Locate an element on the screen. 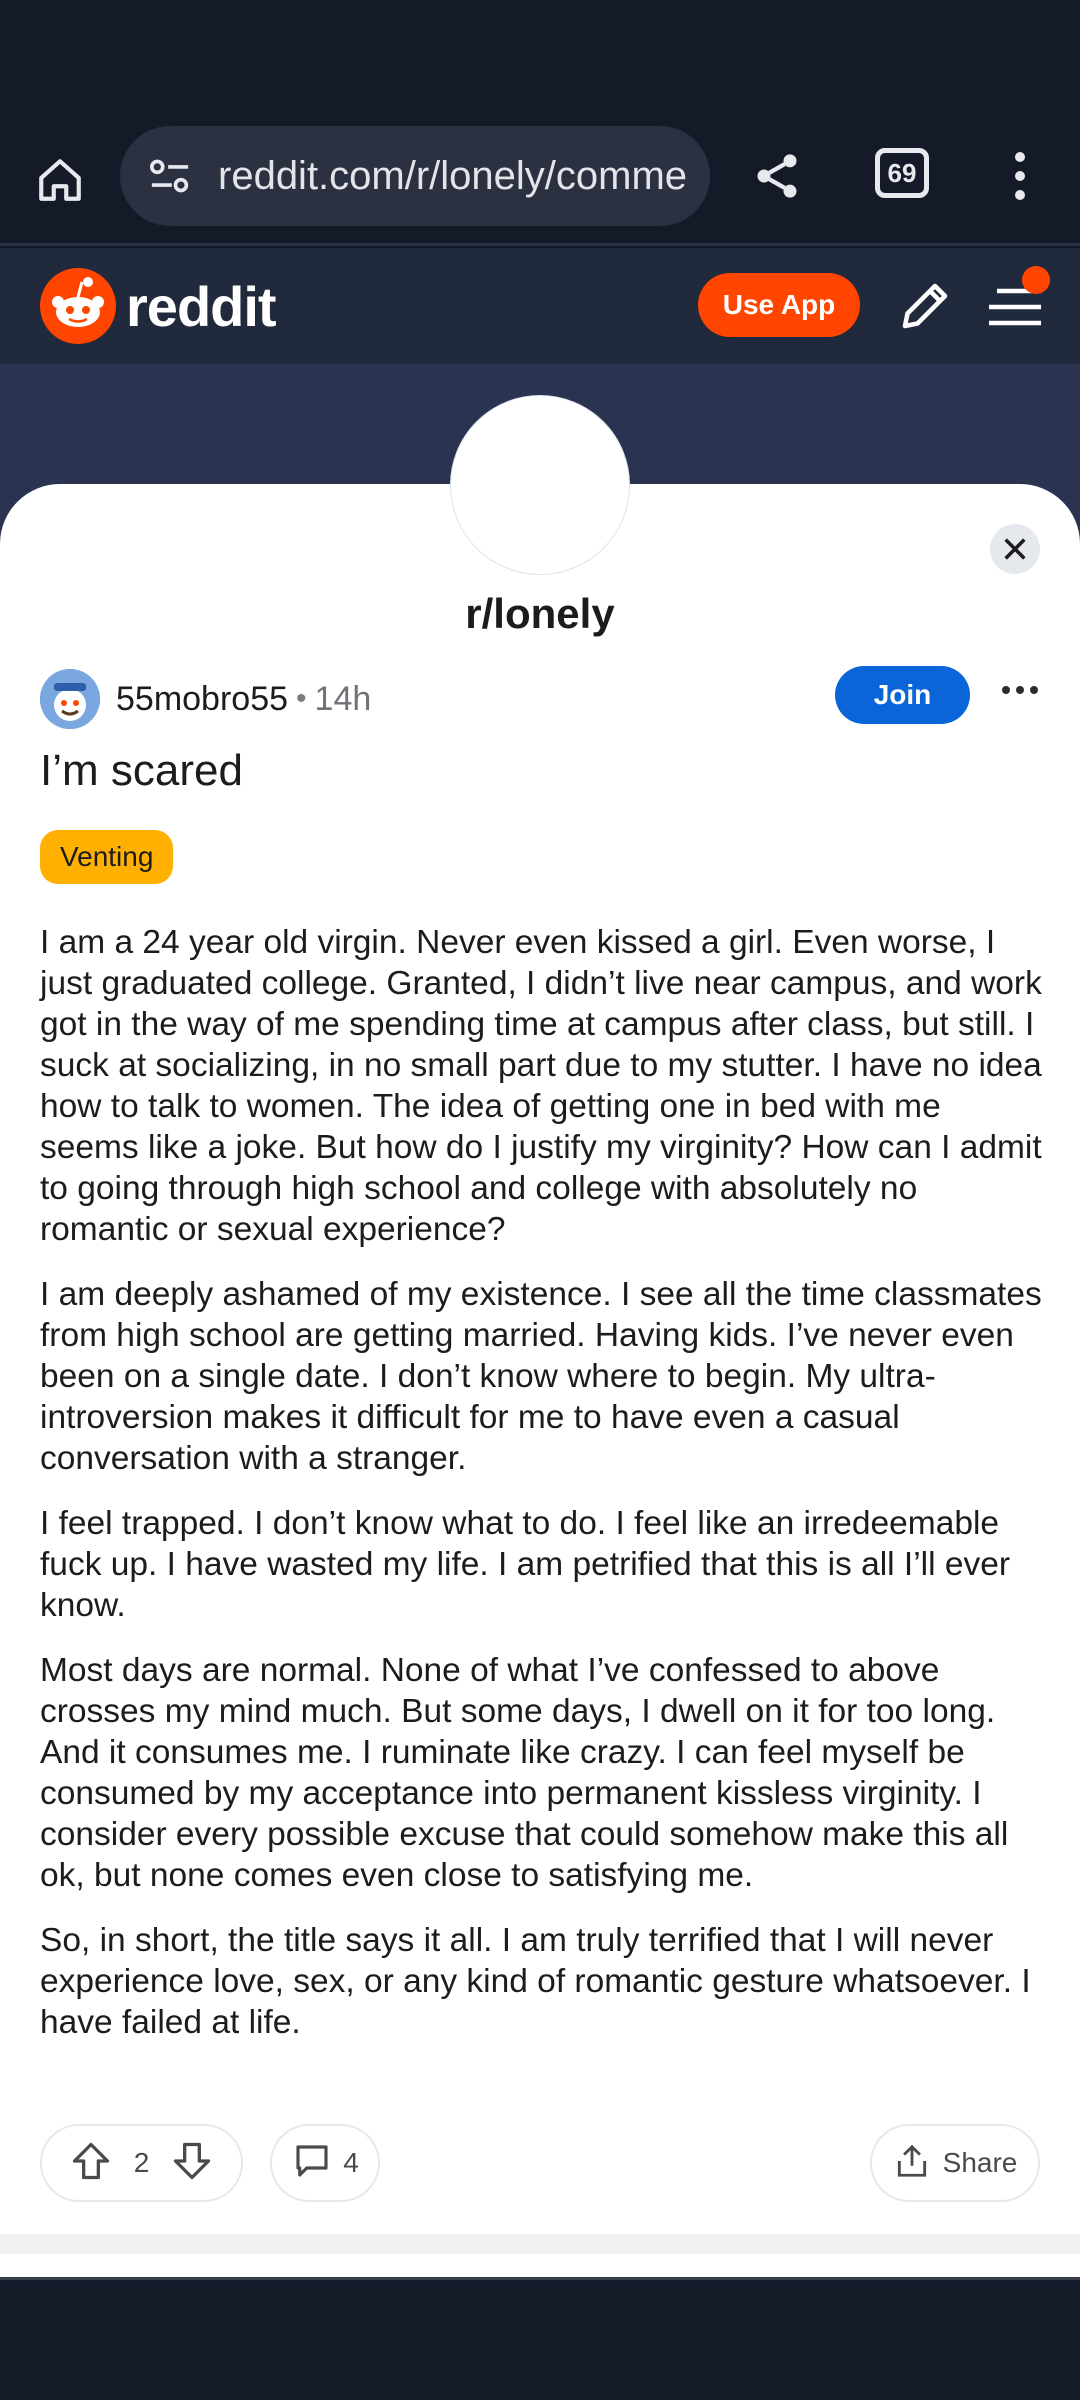  share-upload-icon is located at coordinates (912, 2163).